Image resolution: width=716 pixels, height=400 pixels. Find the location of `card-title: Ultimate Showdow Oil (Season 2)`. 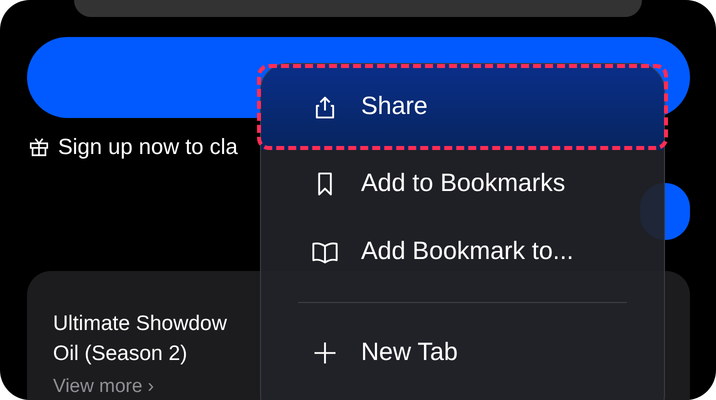

card-title: Ultimate Showdow Oil (Season 2) is located at coordinates (140, 339).